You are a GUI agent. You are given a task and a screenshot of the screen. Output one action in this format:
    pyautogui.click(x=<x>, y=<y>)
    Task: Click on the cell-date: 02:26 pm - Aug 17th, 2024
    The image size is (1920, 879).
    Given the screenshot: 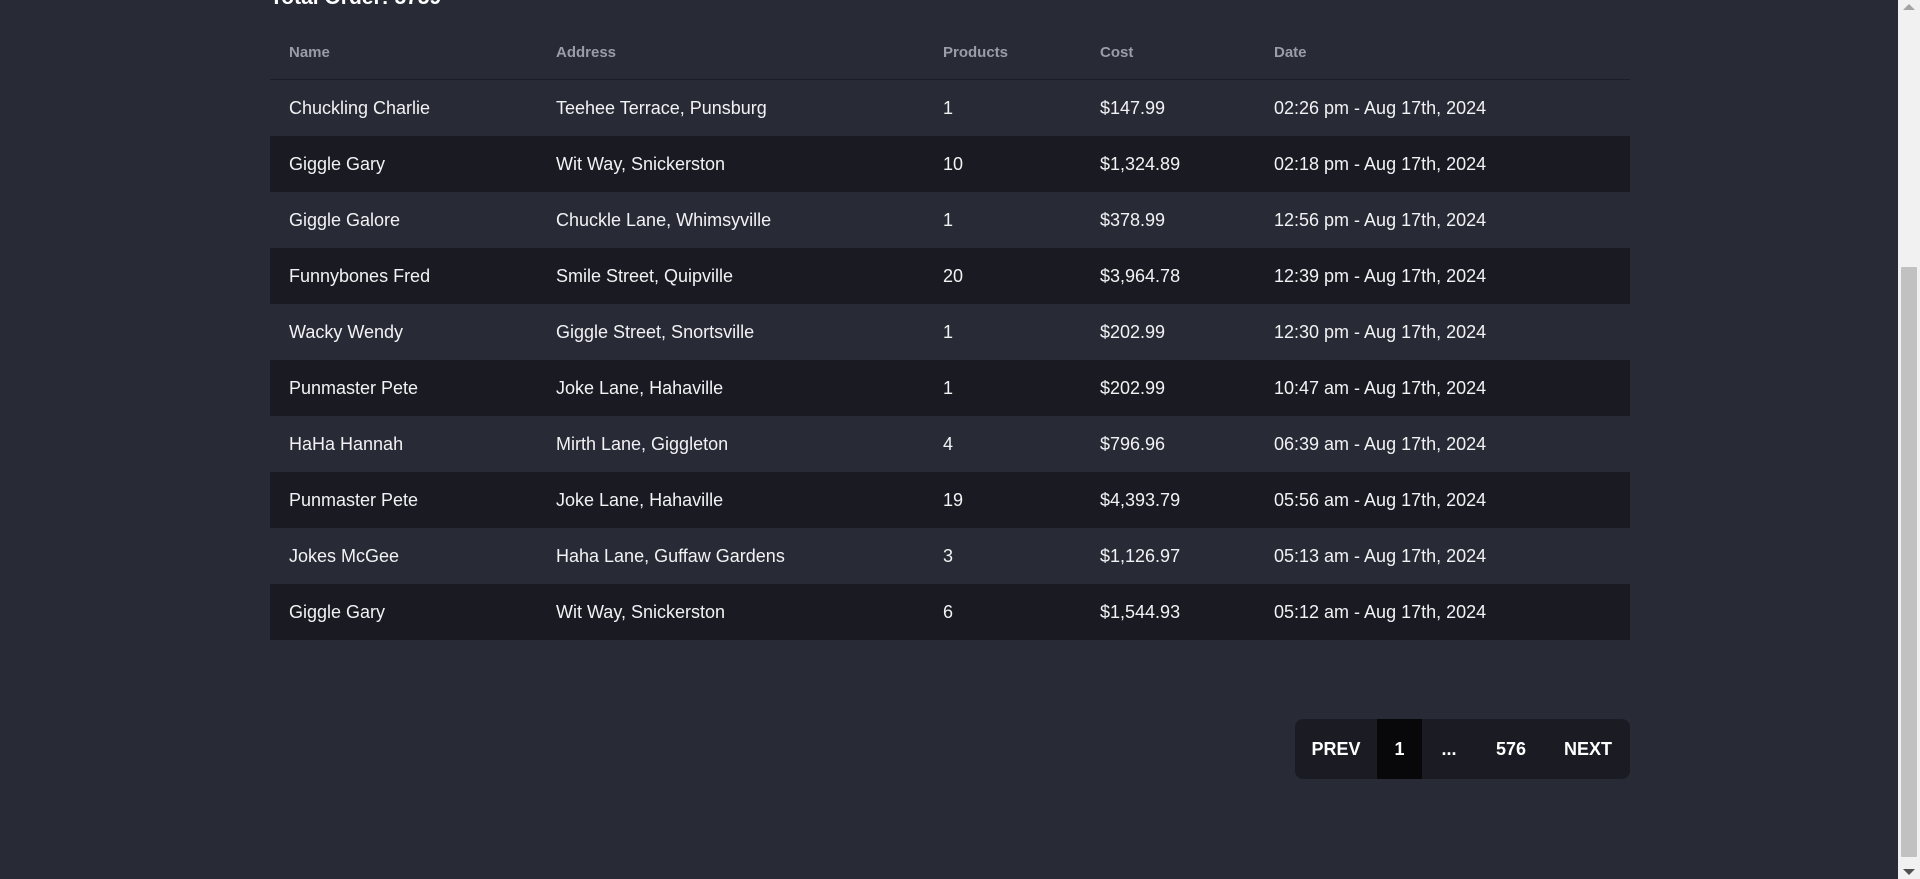 What is the action you would take?
    pyautogui.click(x=1380, y=107)
    